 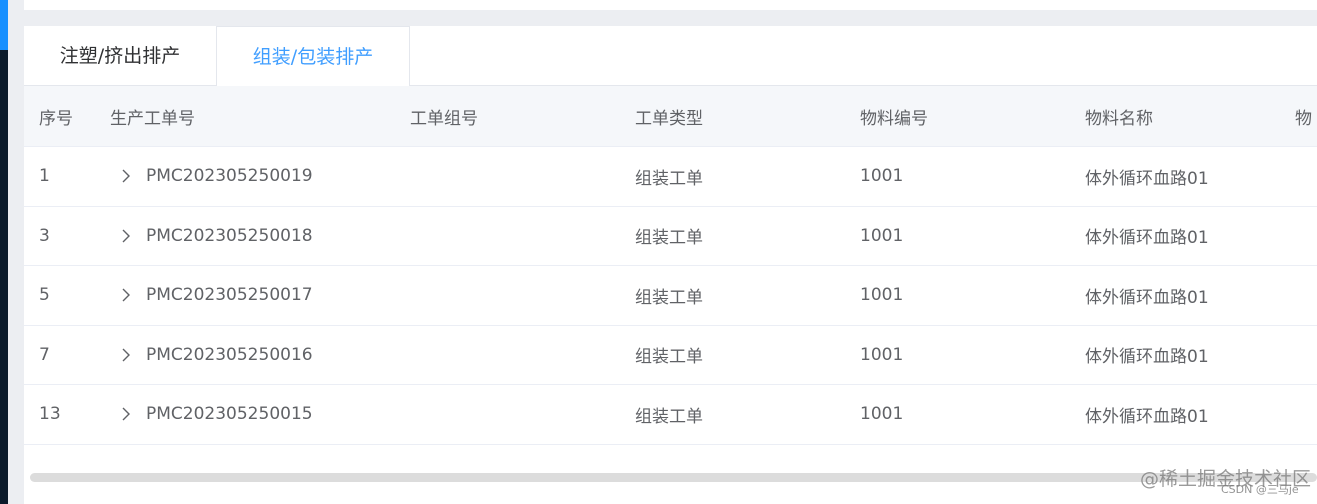 I want to click on order-no-text: PMC202305250019, so click(x=229, y=176).